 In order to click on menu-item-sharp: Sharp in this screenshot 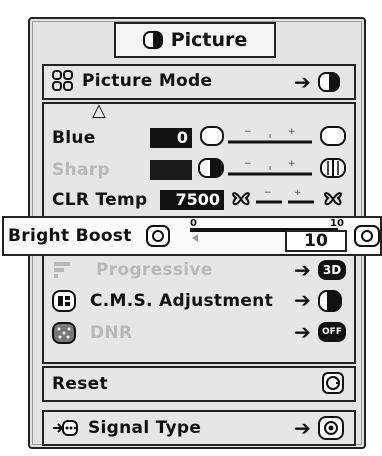, I will do `click(81, 170)`.